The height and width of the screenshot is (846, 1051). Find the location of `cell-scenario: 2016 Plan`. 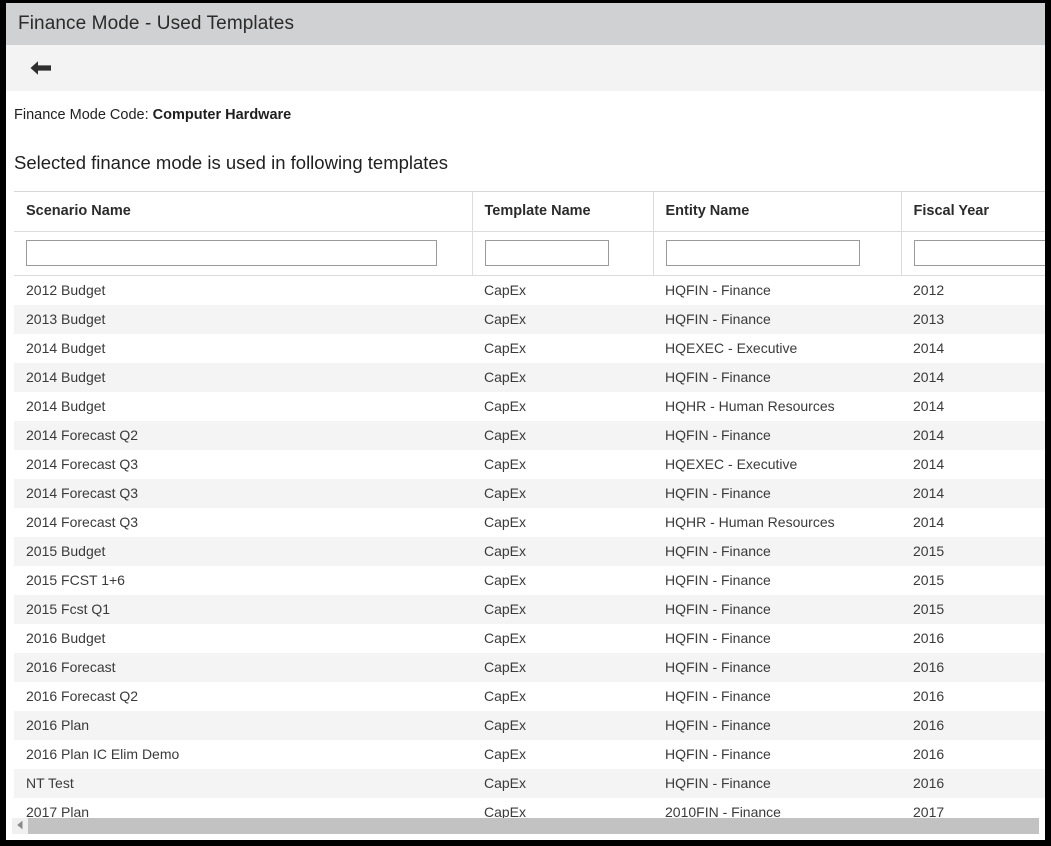

cell-scenario: 2016 Plan is located at coordinates (243, 725).